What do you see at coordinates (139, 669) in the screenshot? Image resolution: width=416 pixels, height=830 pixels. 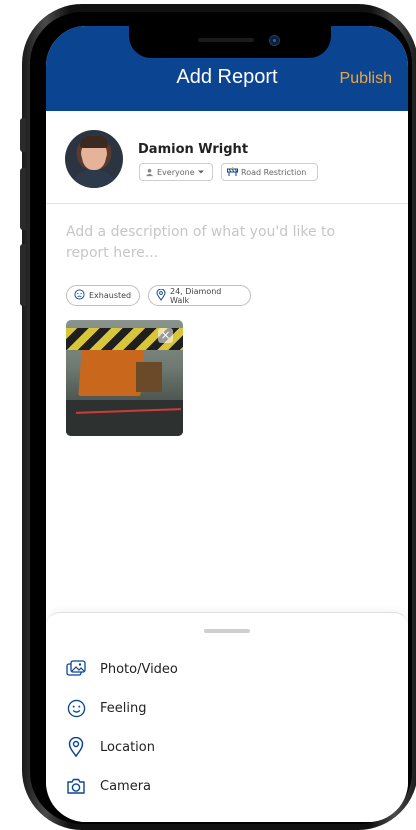 I see `photo-video-label: Photo/Video` at bounding box center [139, 669].